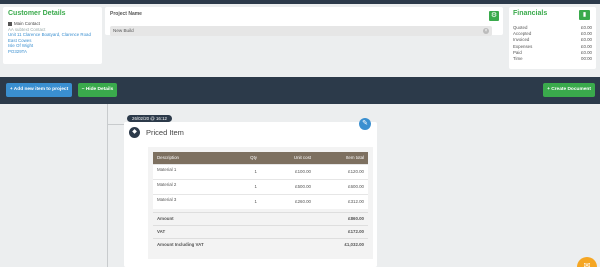 This screenshot has width=600, height=267. I want to click on col-description: Description, so click(192, 158).